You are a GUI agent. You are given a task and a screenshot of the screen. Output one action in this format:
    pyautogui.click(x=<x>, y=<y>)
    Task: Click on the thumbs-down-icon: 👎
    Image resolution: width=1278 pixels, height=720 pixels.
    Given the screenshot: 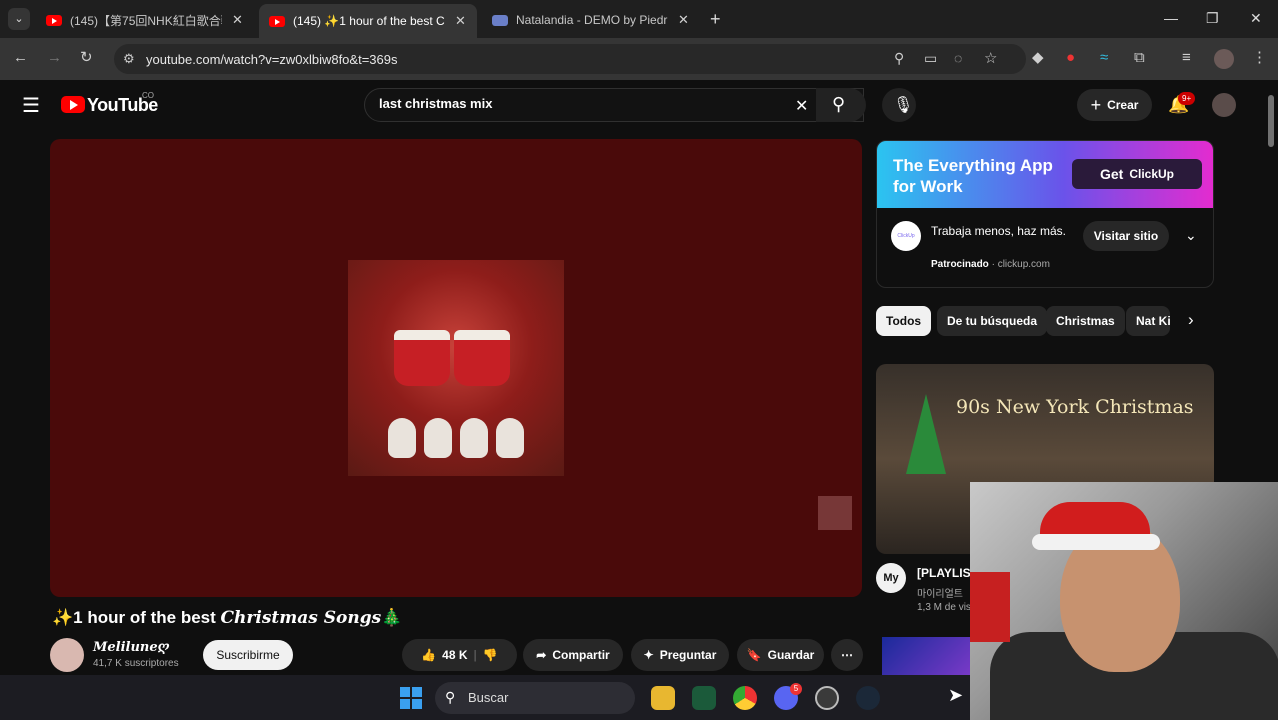 What is the action you would take?
    pyautogui.click(x=490, y=655)
    